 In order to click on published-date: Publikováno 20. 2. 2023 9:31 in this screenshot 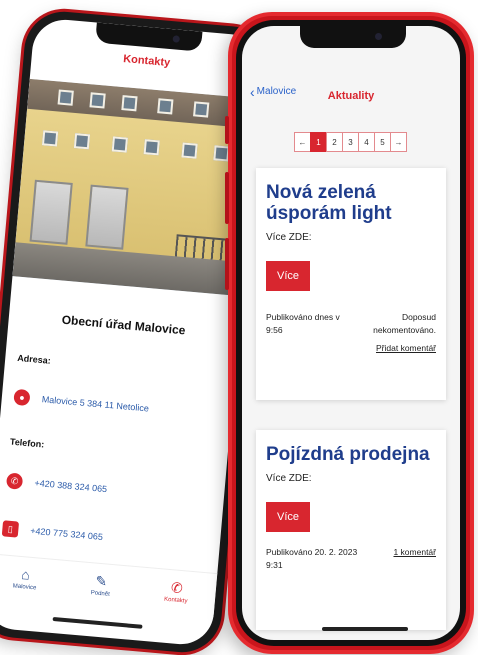, I will do `click(312, 558)`.